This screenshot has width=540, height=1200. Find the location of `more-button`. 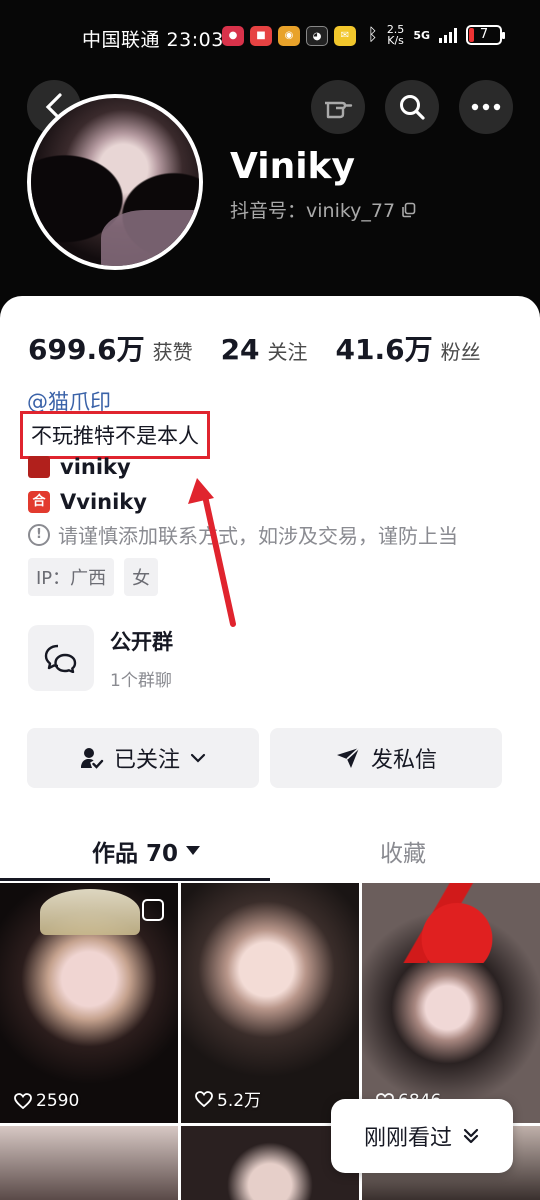

more-button is located at coordinates (486, 107).